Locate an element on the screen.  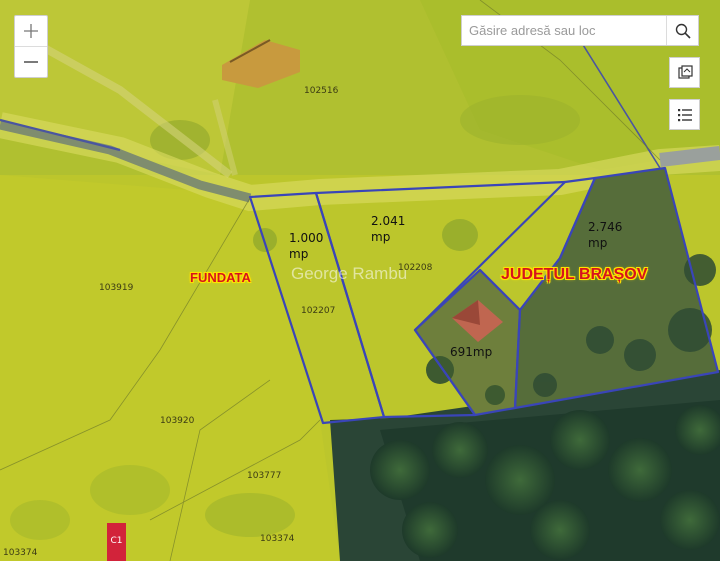
plus-icon is located at coordinates (31, 31).